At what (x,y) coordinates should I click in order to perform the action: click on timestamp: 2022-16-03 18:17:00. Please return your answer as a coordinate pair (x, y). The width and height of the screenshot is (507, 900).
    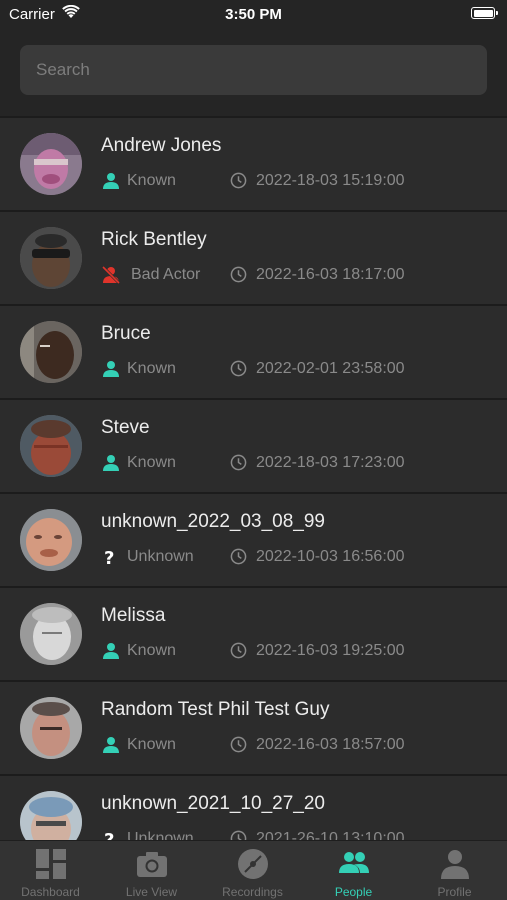
    Looking at the image, I should click on (330, 274).